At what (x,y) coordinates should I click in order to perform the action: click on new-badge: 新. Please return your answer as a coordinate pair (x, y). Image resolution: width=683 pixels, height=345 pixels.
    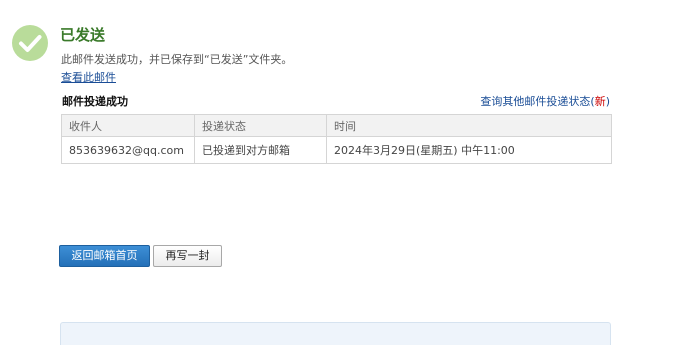
    Looking at the image, I should click on (600, 101).